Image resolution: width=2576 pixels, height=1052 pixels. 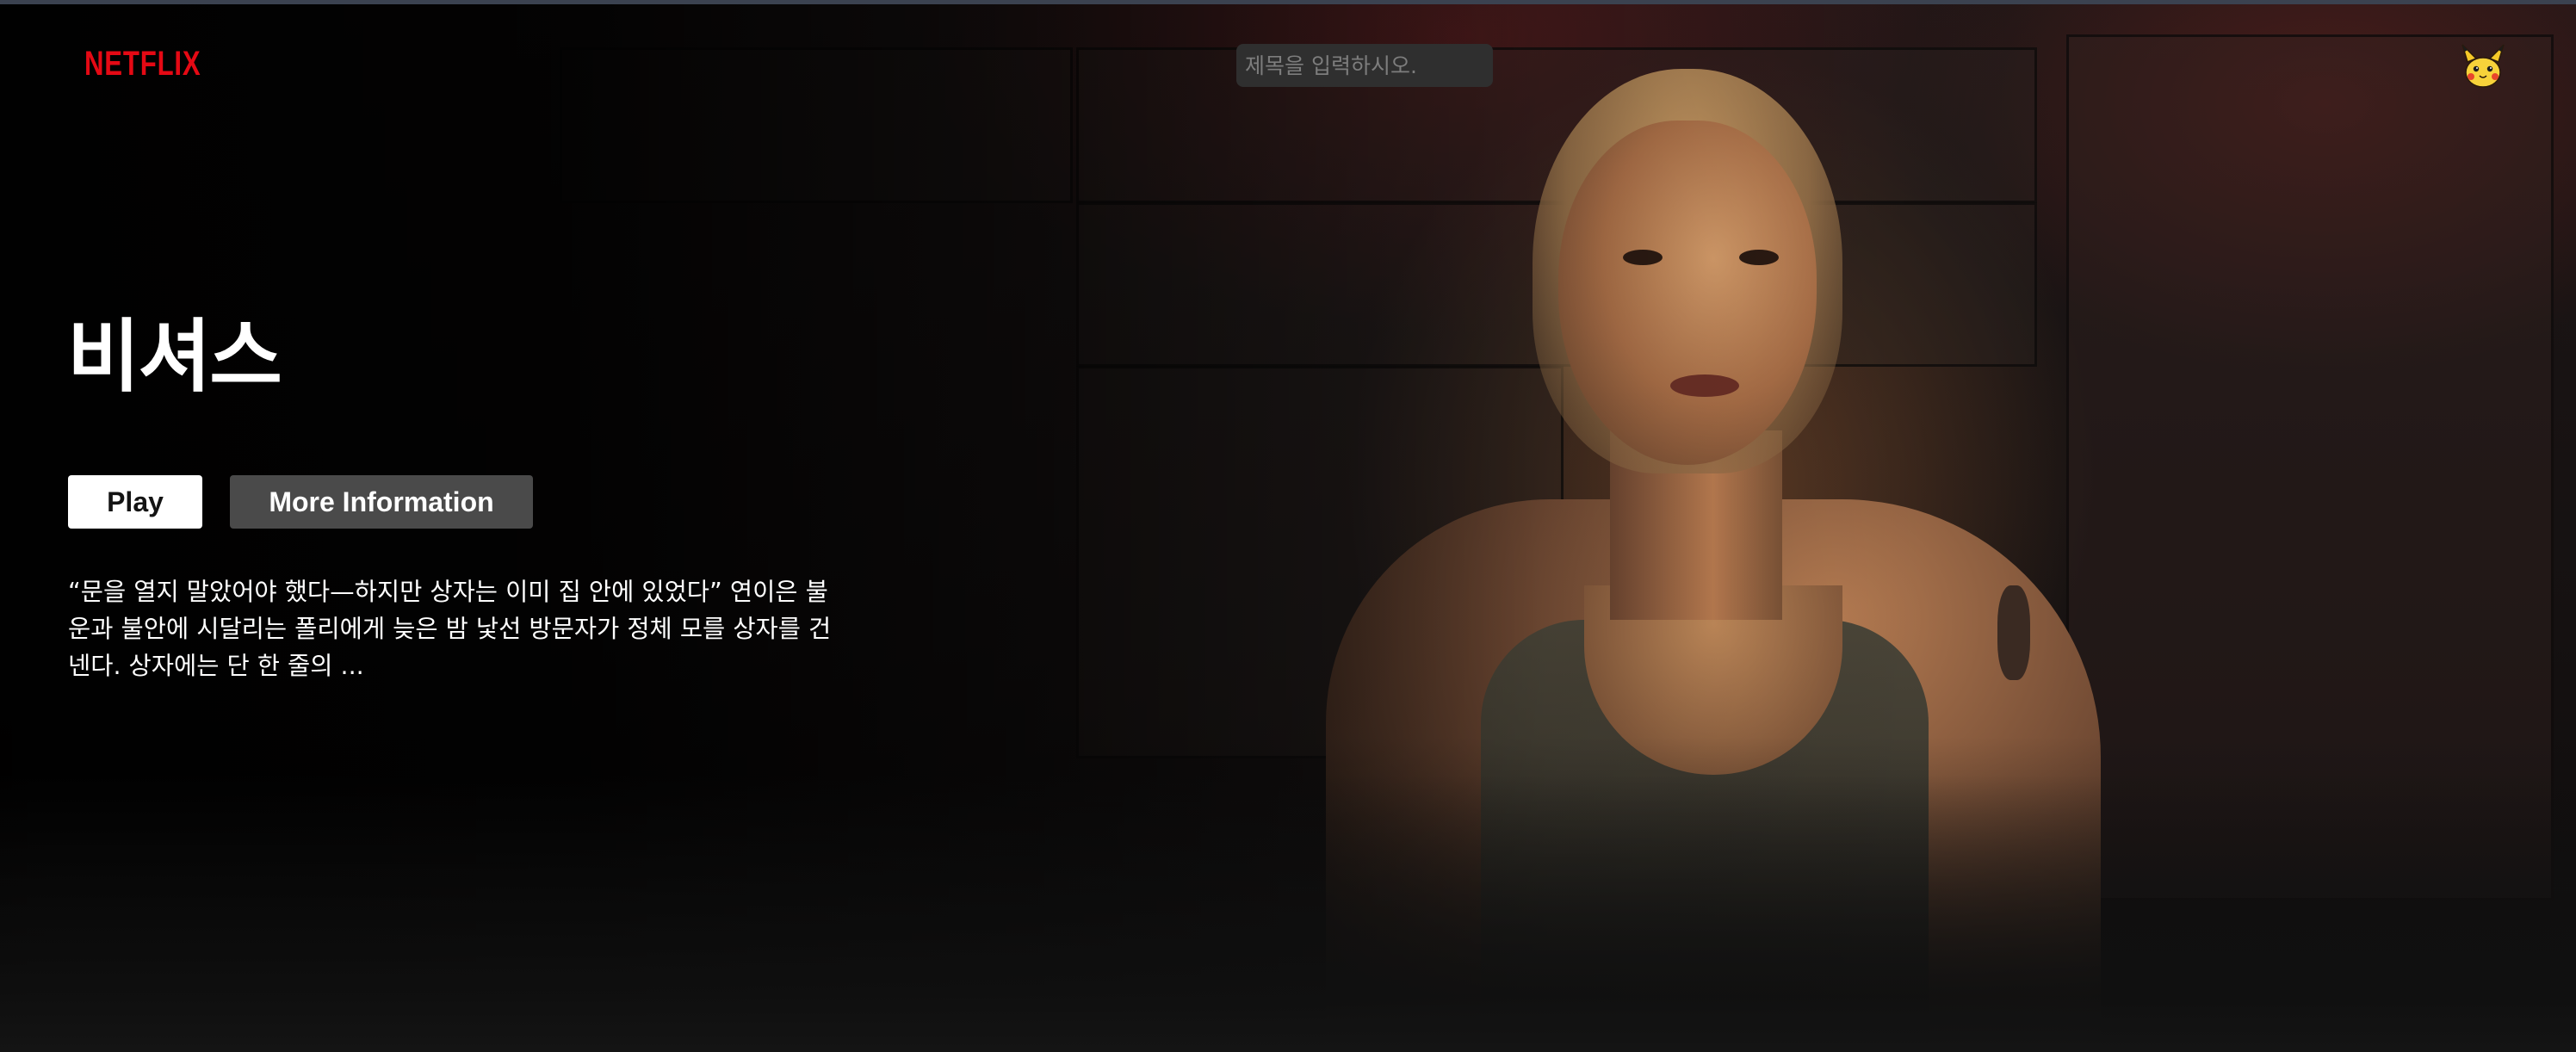 I want to click on more-information-button: More Information, so click(x=381, y=502).